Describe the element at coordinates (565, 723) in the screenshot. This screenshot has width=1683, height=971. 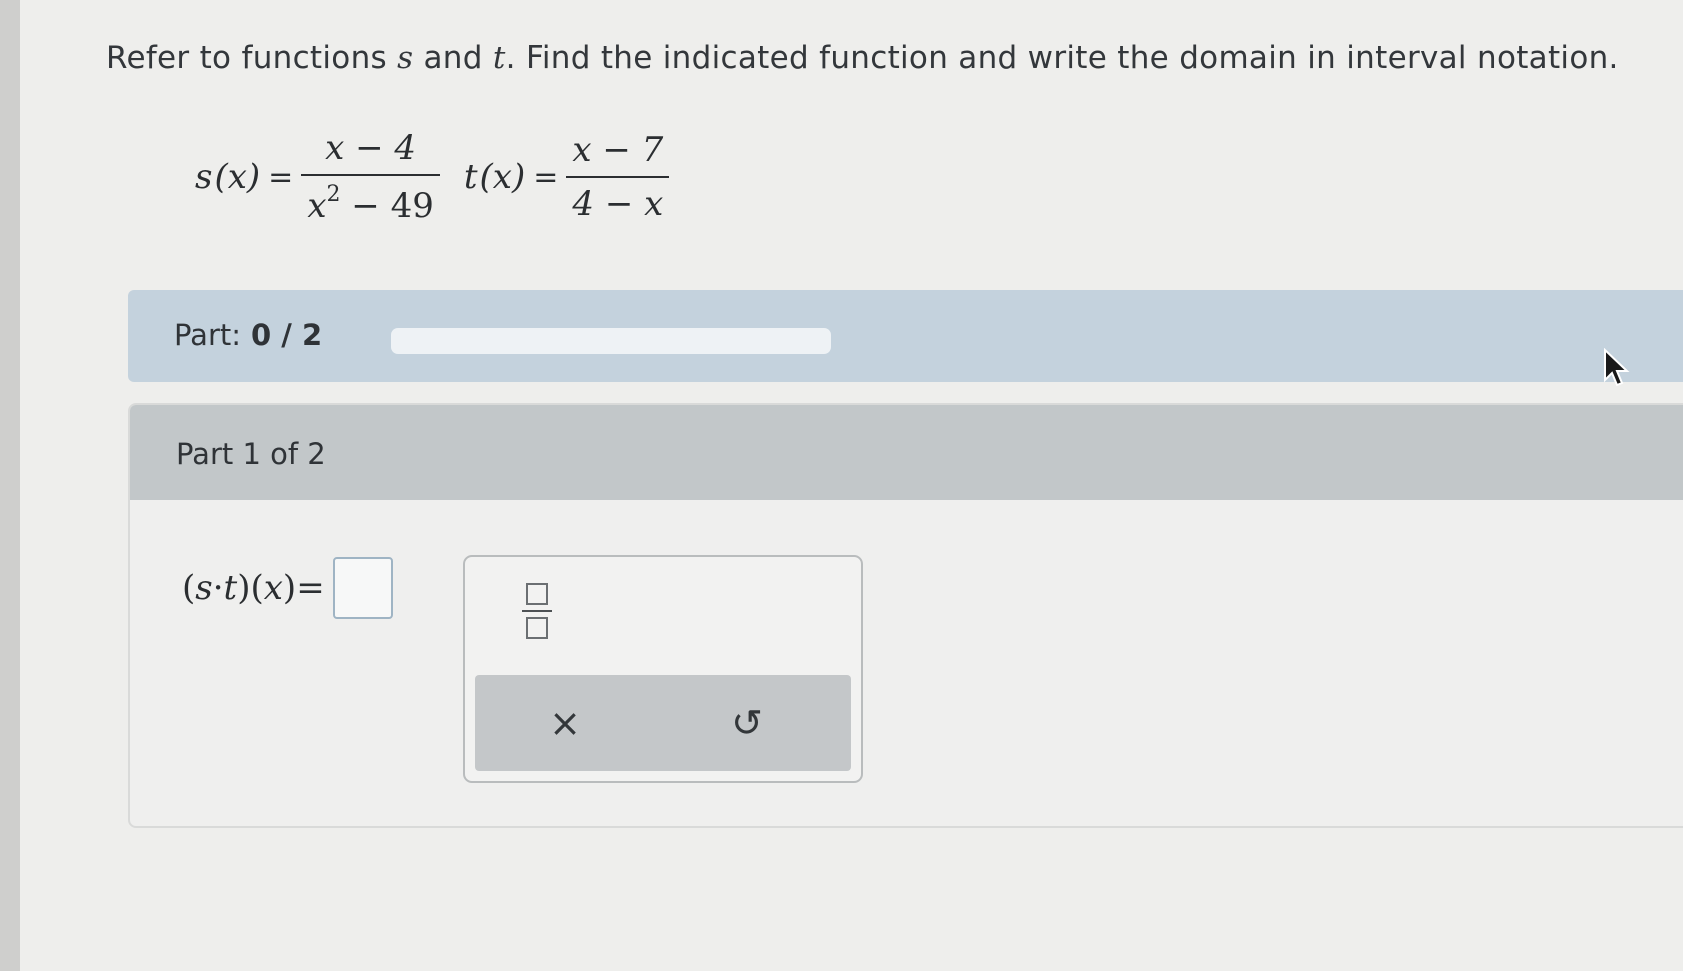
I see `clear-button: ×` at that location.